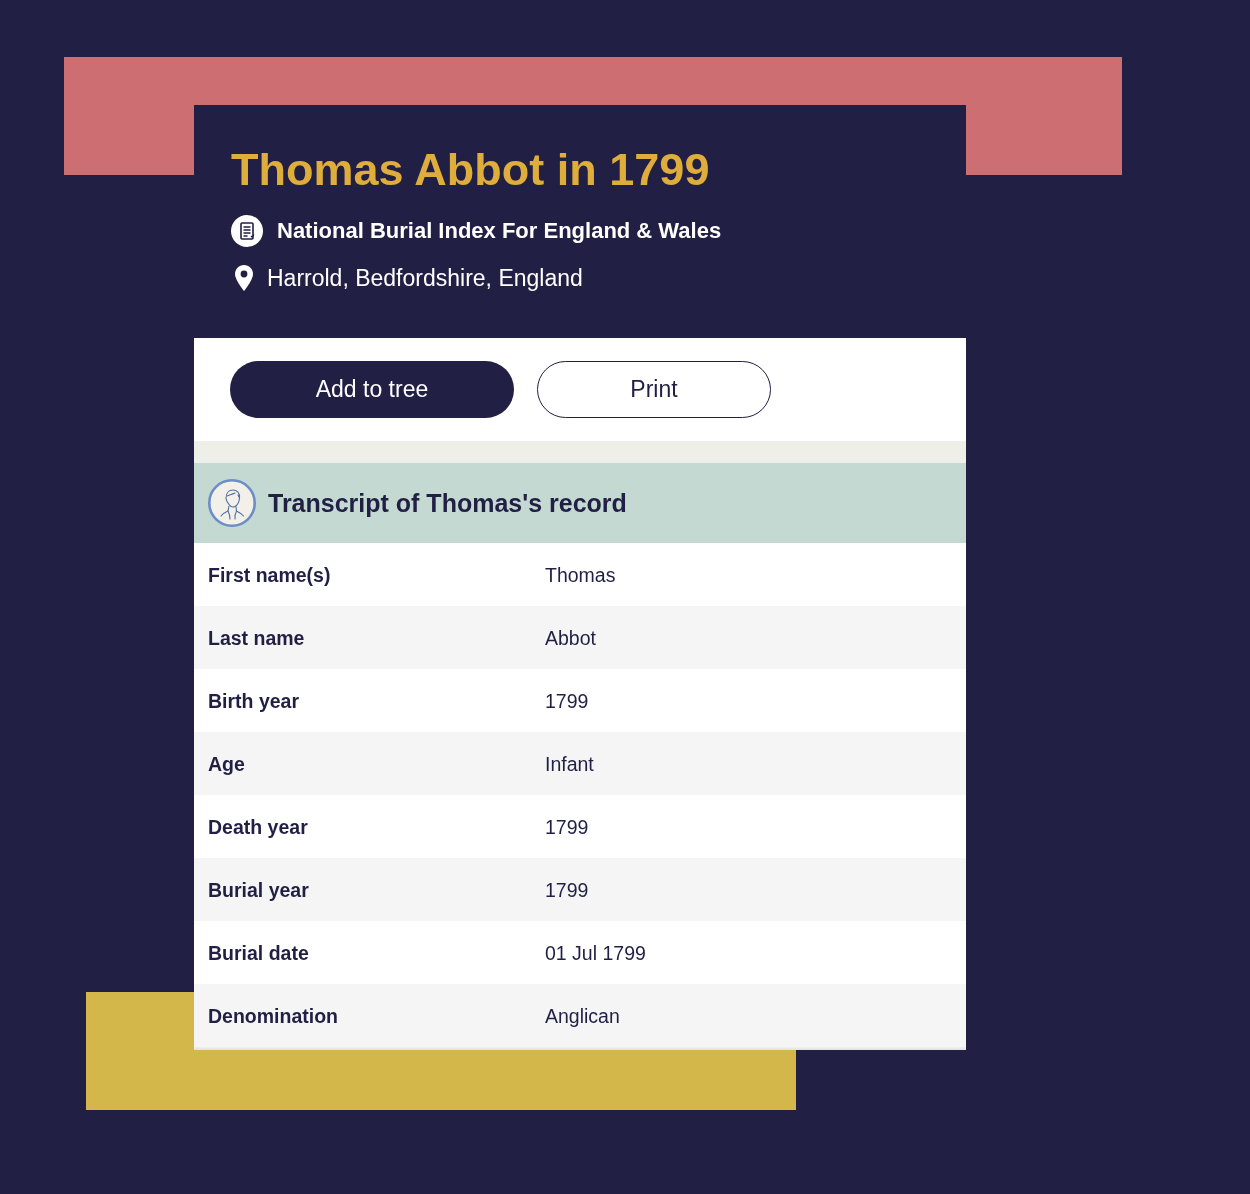 The image size is (1250, 1194). What do you see at coordinates (372, 389) in the screenshot?
I see `add-button: Add to tree` at bounding box center [372, 389].